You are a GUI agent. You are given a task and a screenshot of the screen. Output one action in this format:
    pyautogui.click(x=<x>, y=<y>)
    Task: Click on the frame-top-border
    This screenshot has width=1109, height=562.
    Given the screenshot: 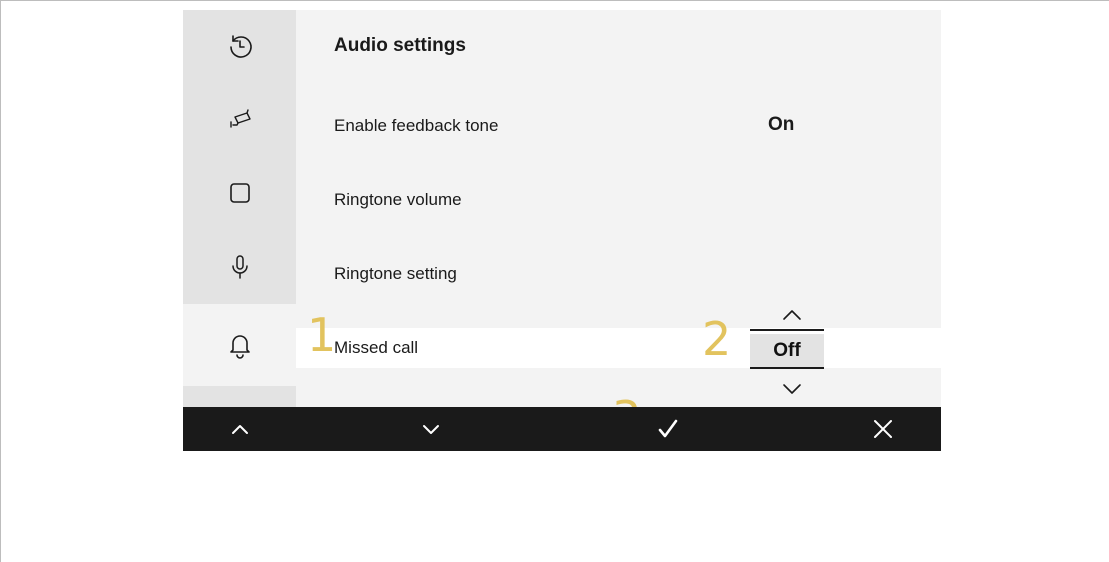 What is the action you would take?
    pyautogui.click(x=554, y=0)
    